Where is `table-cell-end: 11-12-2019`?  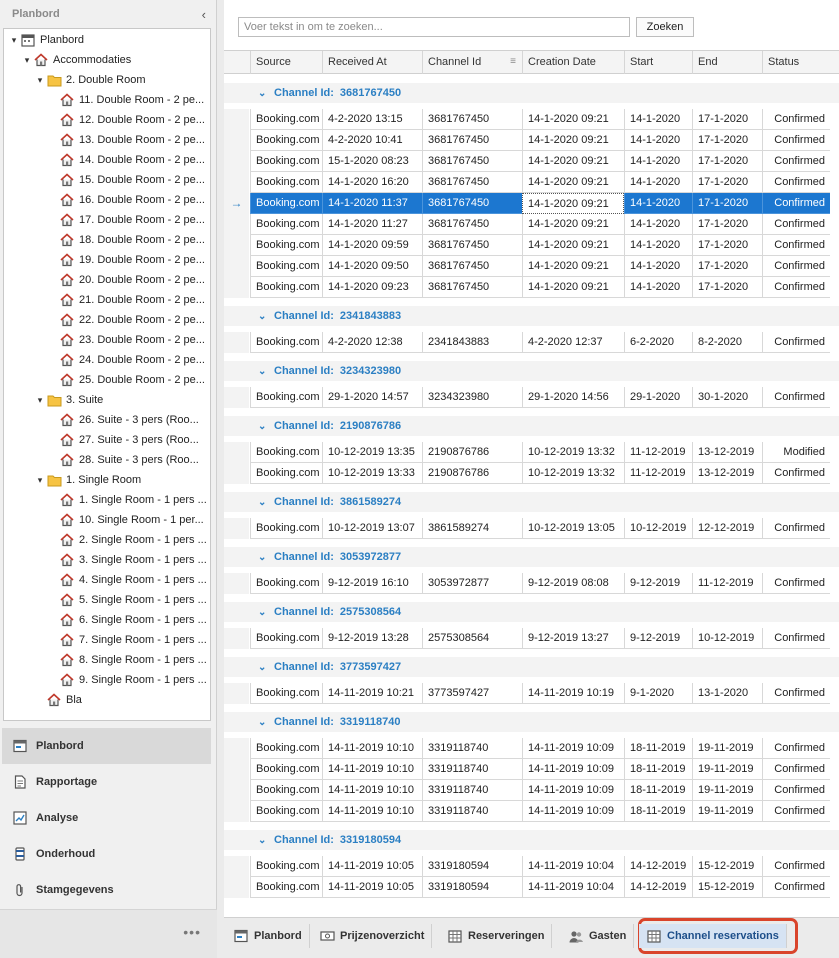
table-cell-end: 11-12-2019 is located at coordinates (727, 583).